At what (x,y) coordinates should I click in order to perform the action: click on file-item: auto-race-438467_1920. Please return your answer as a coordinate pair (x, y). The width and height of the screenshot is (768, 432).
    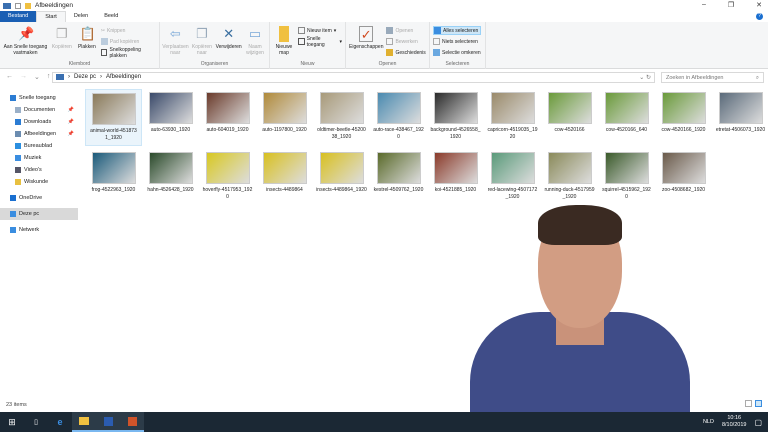
    Looking at the image, I should click on (398, 117).